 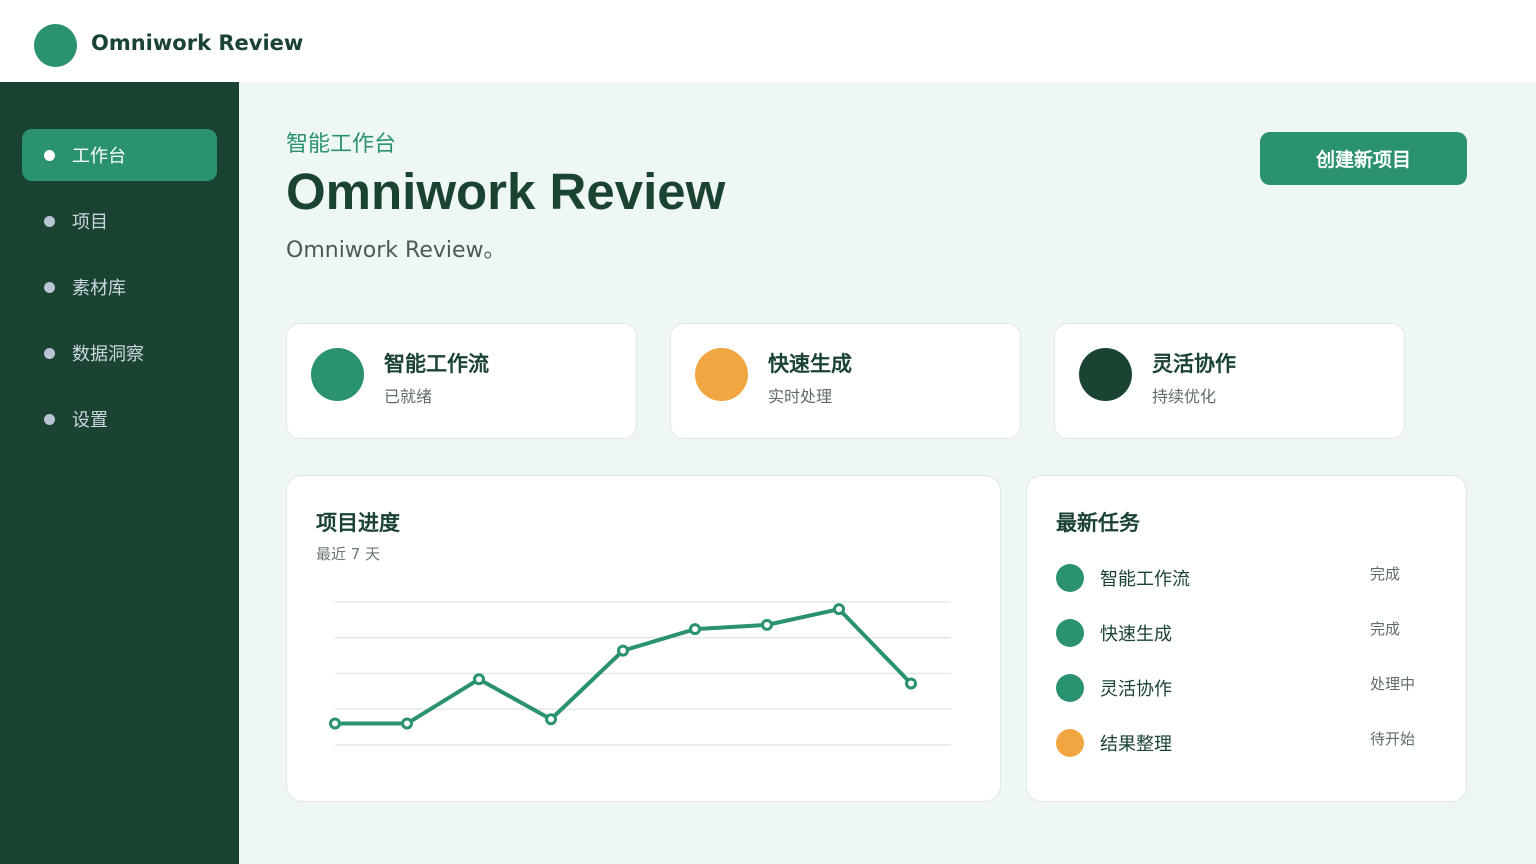 What do you see at coordinates (845, 381) in the screenshot?
I see `feature-card-generate: 快速生成 实时处理` at bounding box center [845, 381].